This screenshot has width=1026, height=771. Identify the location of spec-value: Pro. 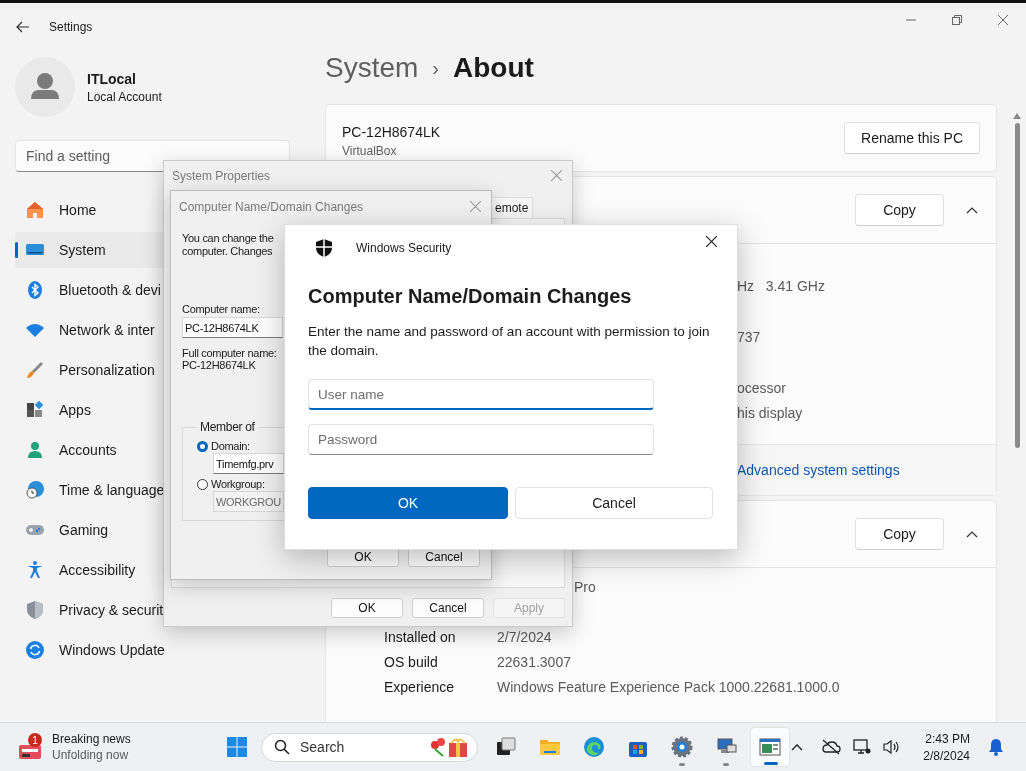
(585, 586).